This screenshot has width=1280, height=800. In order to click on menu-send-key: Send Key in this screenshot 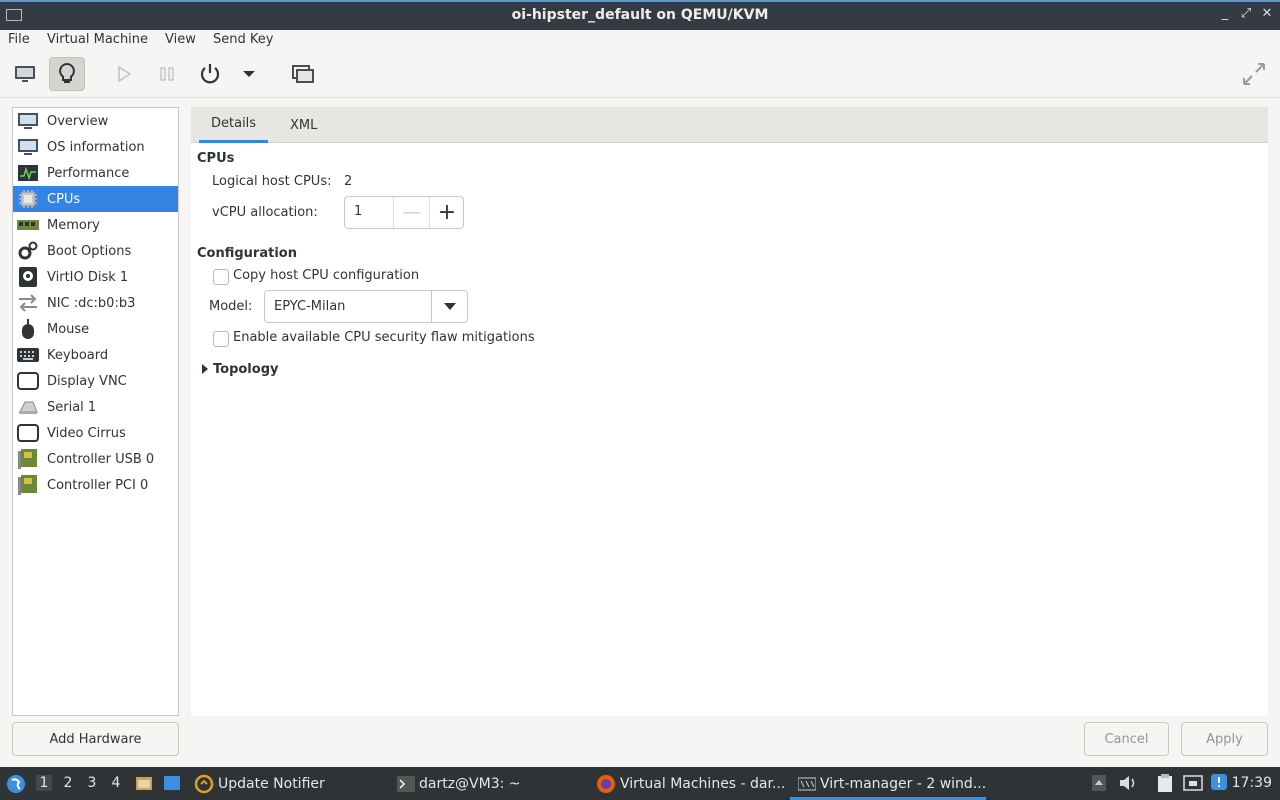, I will do `click(243, 39)`.